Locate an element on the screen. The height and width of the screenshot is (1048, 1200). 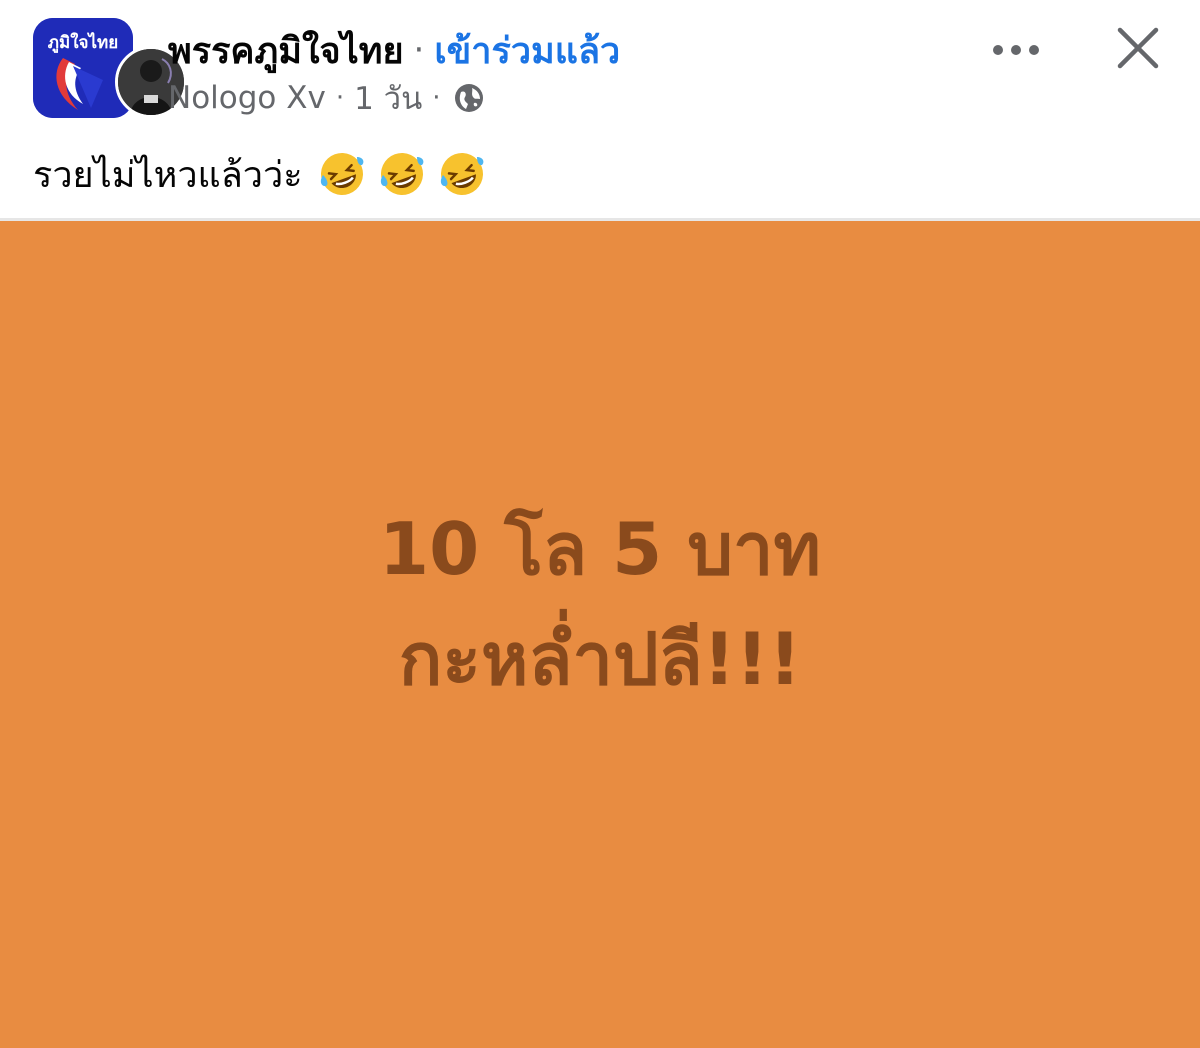
more-options-button is located at coordinates (1016, 50).